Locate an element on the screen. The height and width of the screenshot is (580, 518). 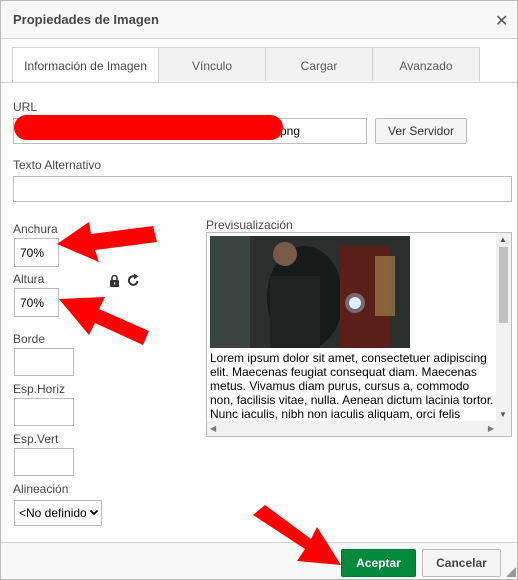
tab-label: Cargar is located at coordinates (319, 66).